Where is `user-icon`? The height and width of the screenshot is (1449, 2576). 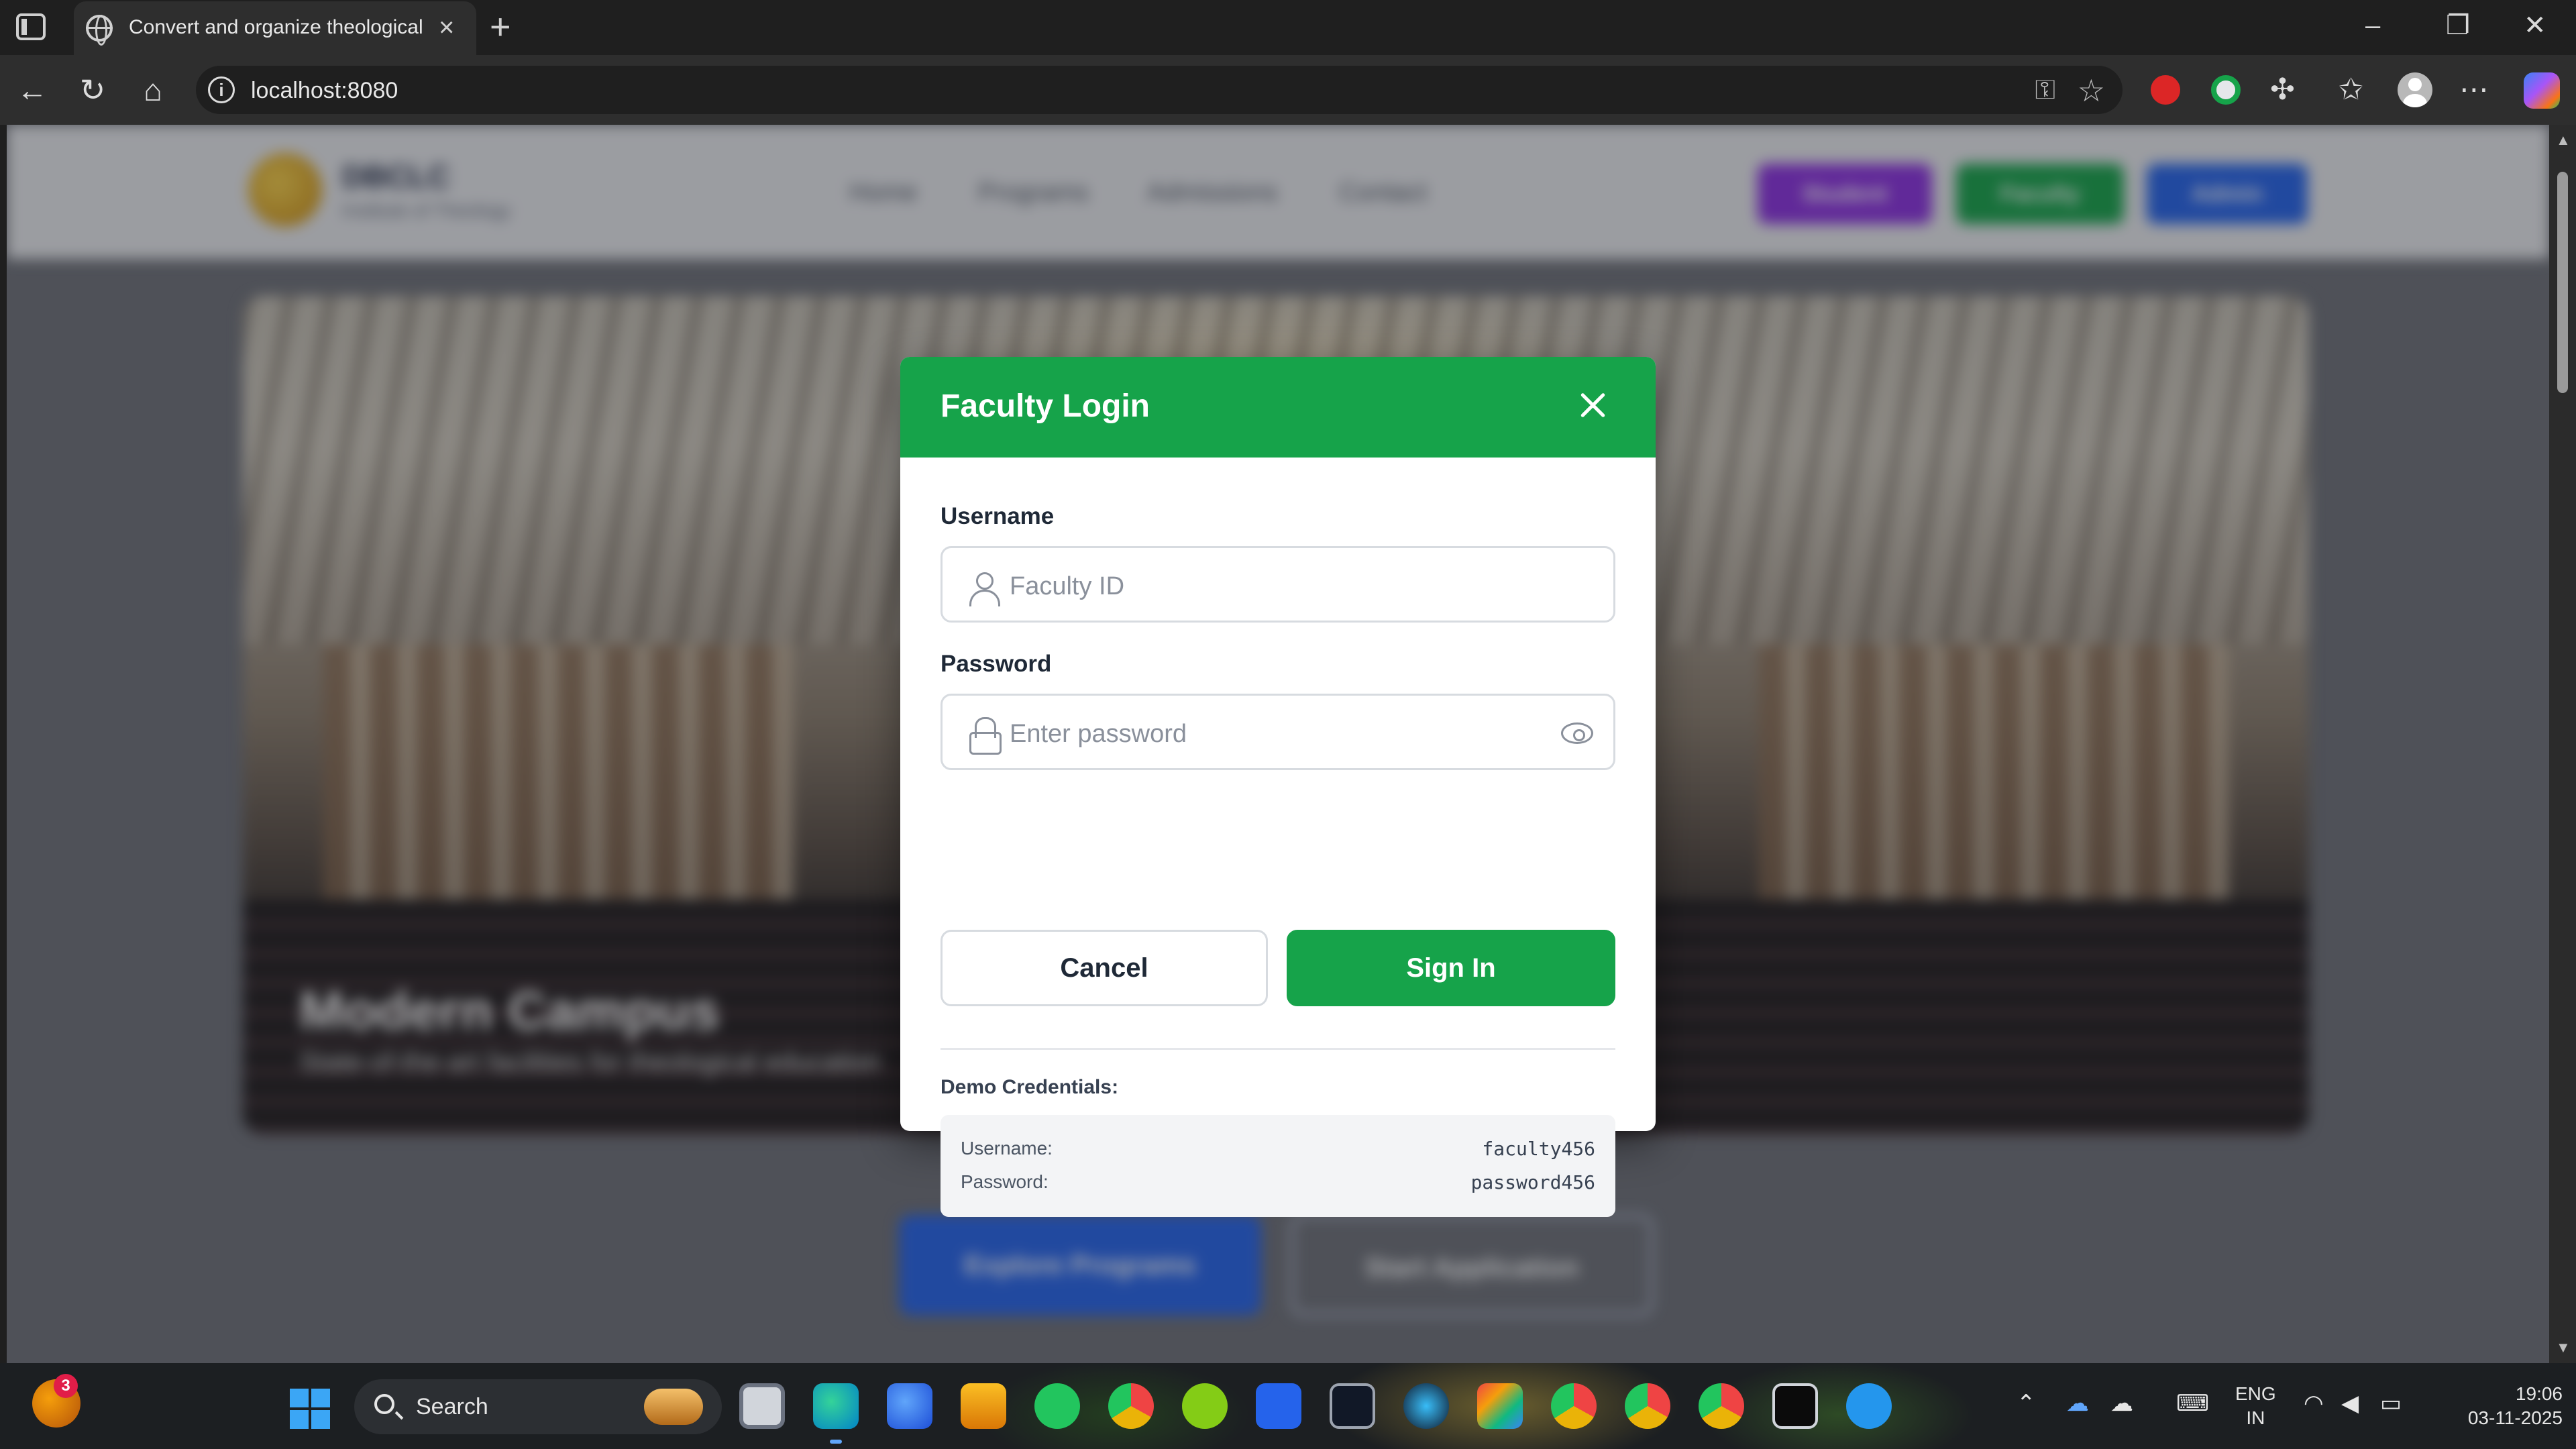 user-icon is located at coordinates (984, 589).